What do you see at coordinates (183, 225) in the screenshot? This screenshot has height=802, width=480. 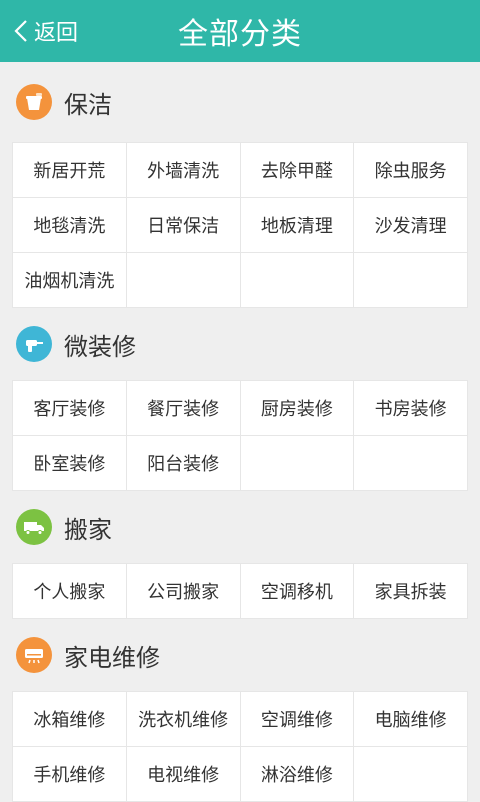 I see `category-item: 日常保洁` at bounding box center [183, 225].